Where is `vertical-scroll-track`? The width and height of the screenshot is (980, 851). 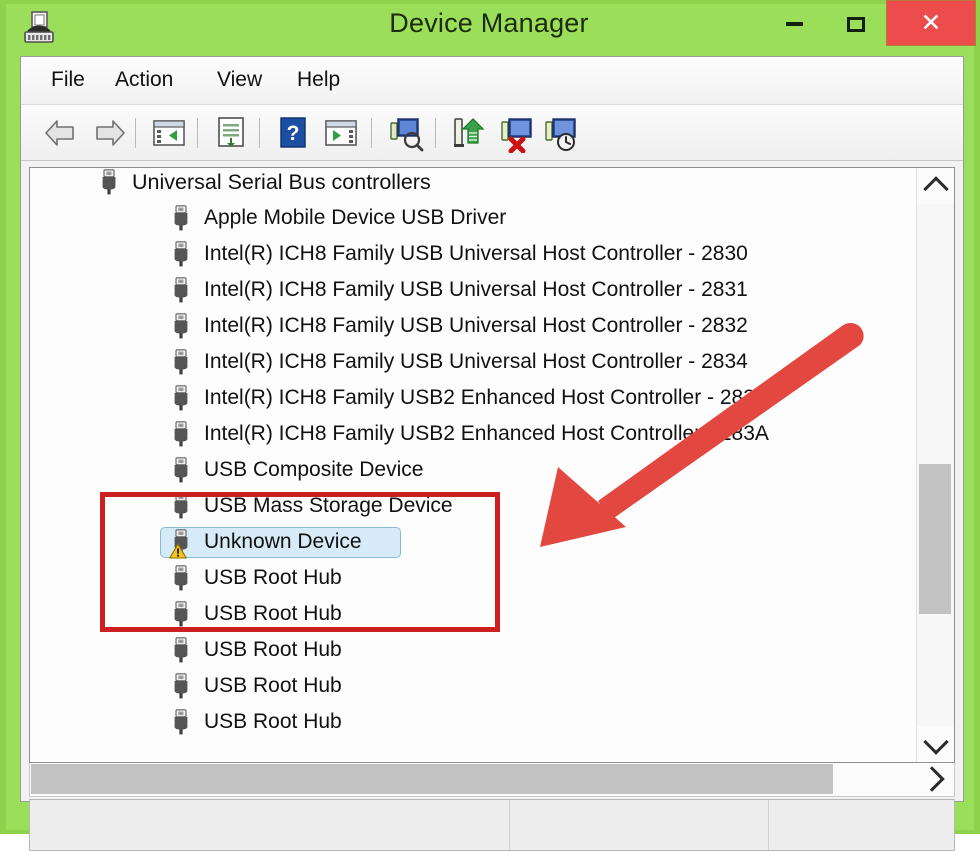 vertical-scroll-track is located at coordinates (935, 465).